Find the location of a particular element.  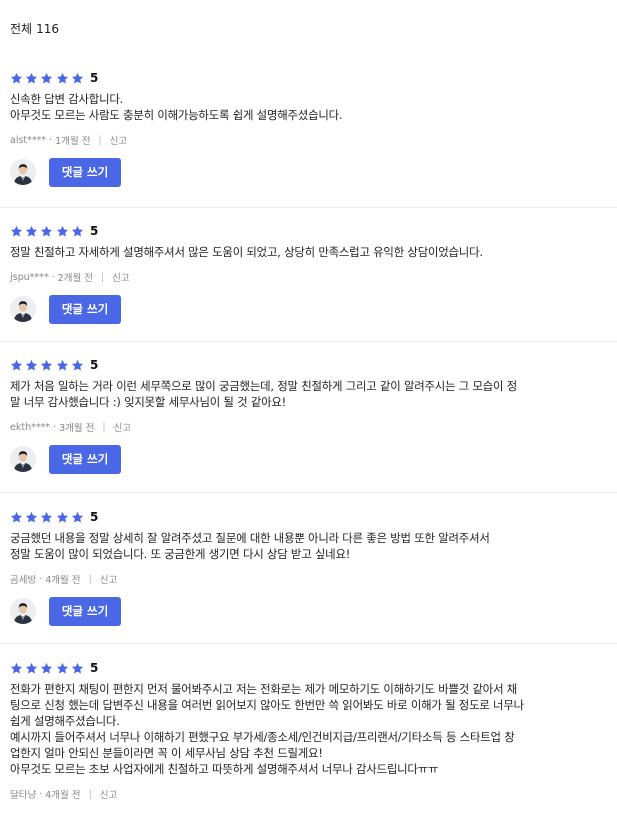

review-author: ekth**** is located at coordinates (30, 427).